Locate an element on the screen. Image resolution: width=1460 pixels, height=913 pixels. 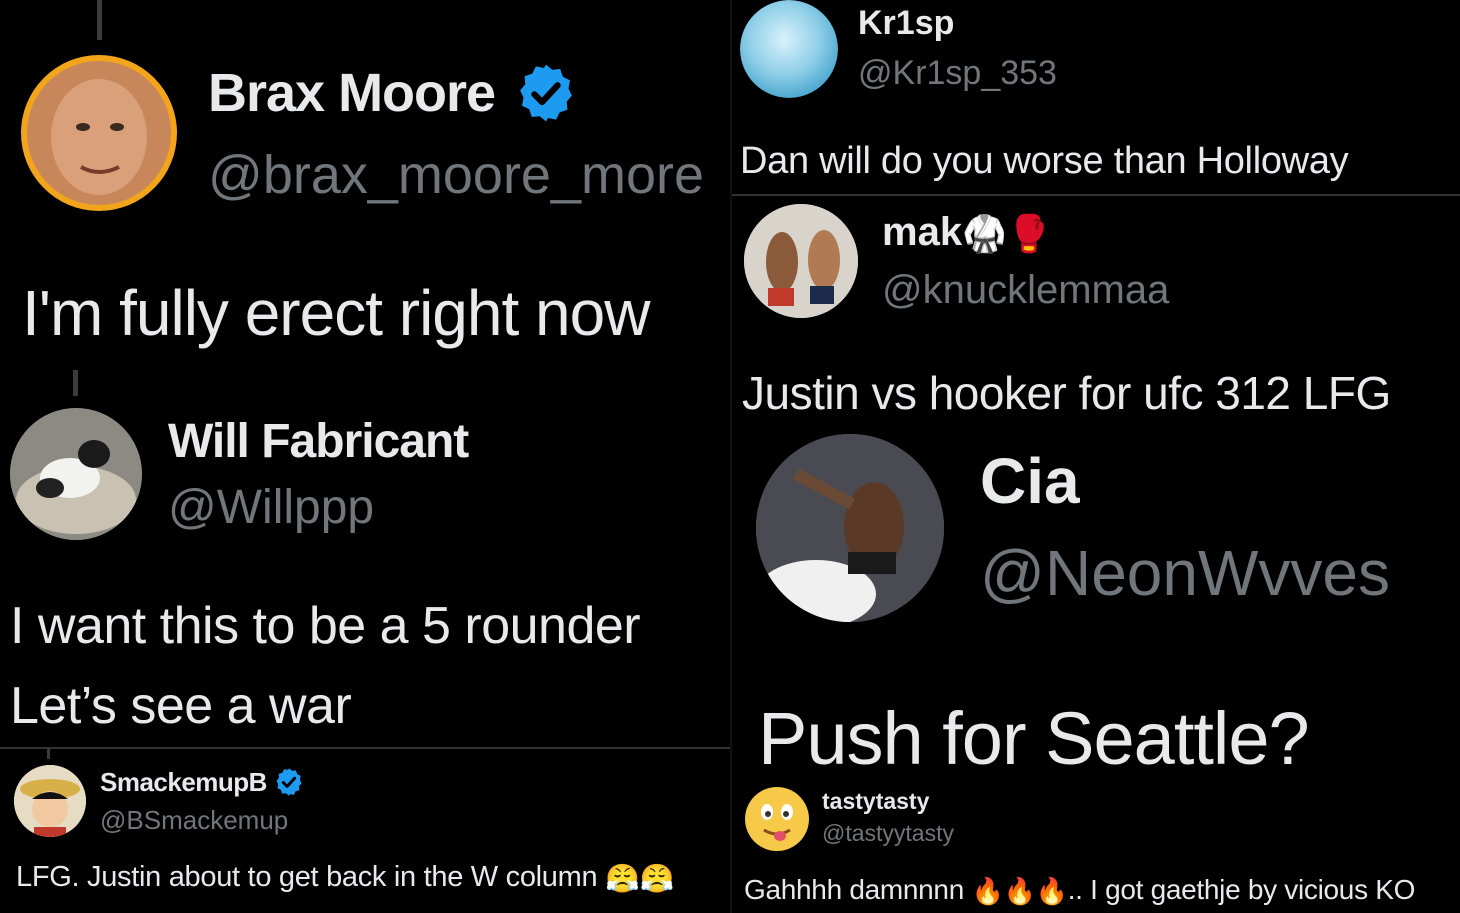
anime-avatar-icon is located at coordinates (50, 801).